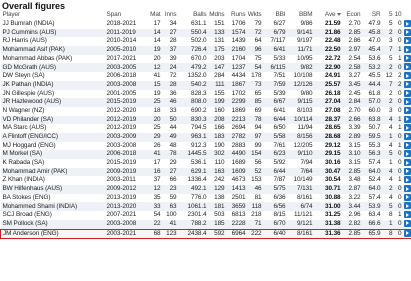 The width and height of the screenshot is (411, 281). What do you see at coordinates (53, 180) in the screenshot?
I see `cell-player: Z Khan (INDIA)` at bounding box center [53, 180].